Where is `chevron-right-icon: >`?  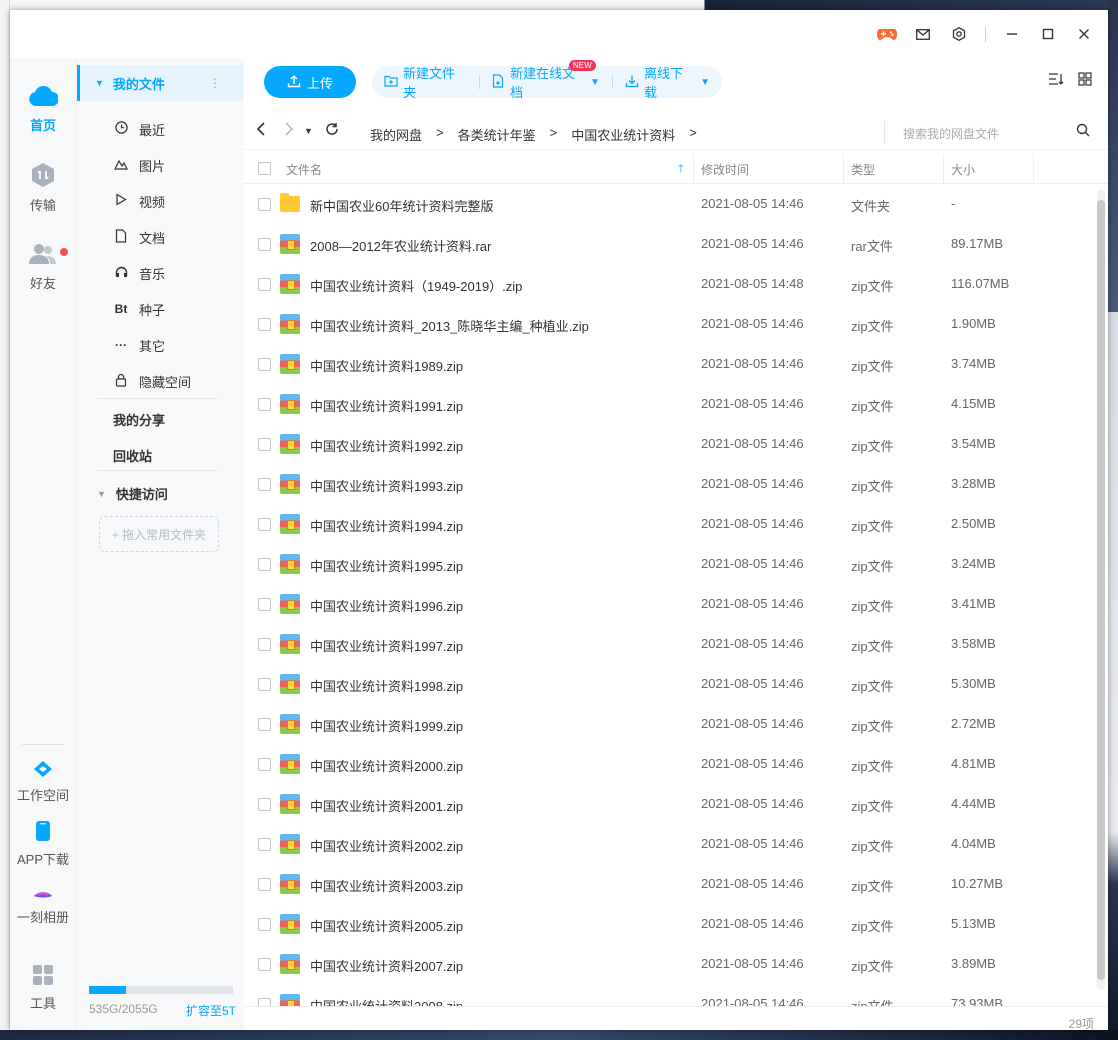
chevron-right-icon: > is located at coordinates (693, 134).